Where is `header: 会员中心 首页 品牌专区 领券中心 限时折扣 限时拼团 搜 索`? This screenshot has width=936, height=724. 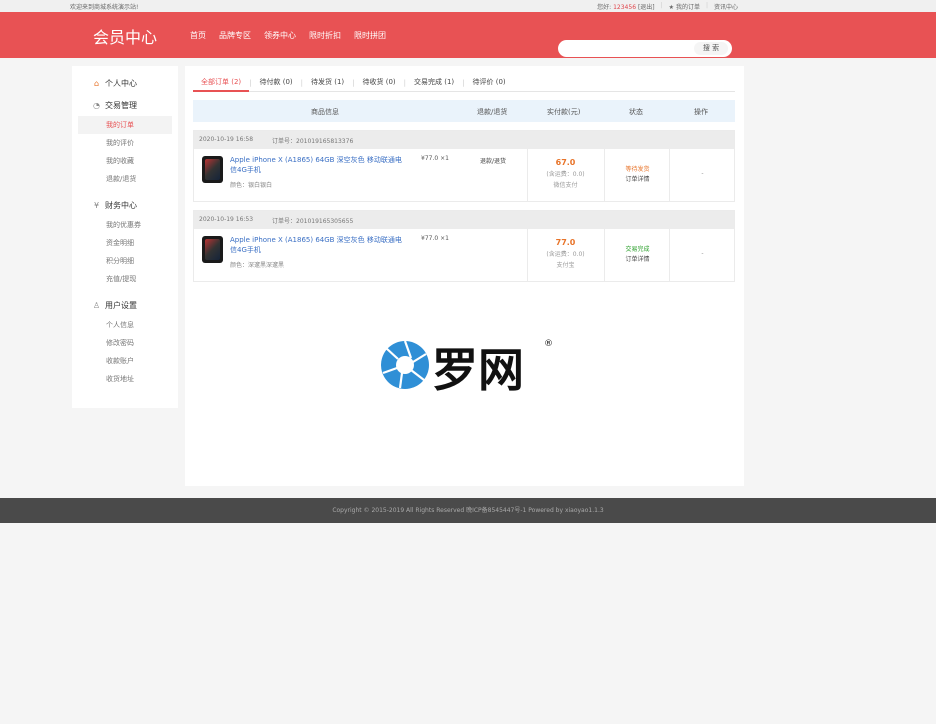 header: 会员中心 首页 品牌专区 领券中心 限时折扣 限时拼团 搜 索 is located at coordinates (468, 35).